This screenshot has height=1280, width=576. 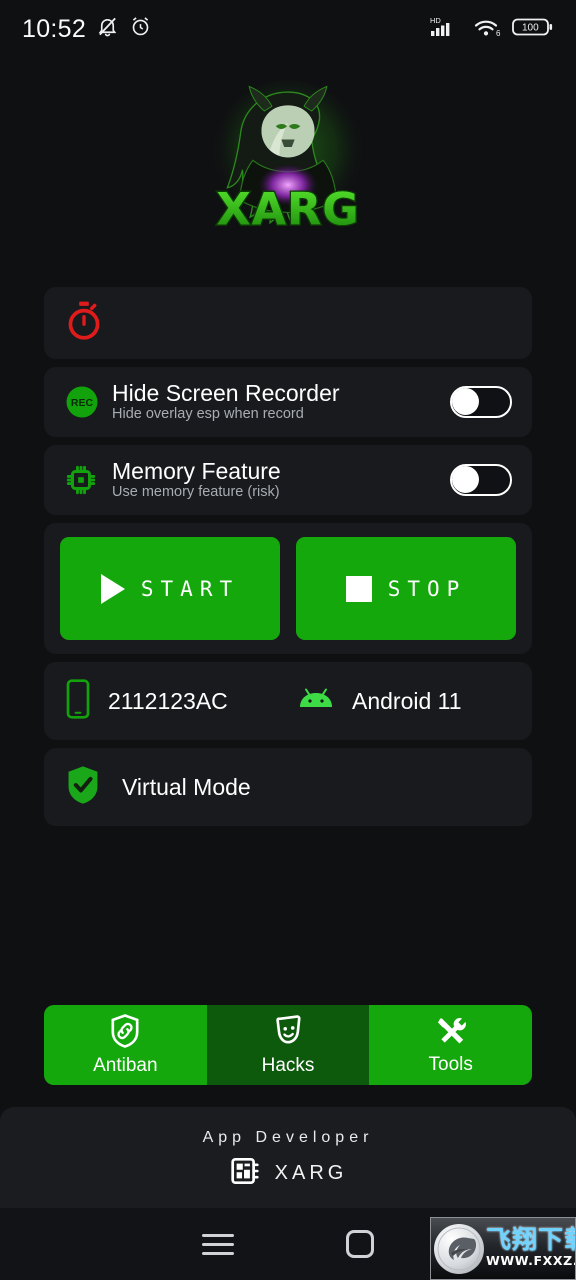 I want to click on setting-subtitle: Hide overlay esp when record, so click(x=208, y=414).